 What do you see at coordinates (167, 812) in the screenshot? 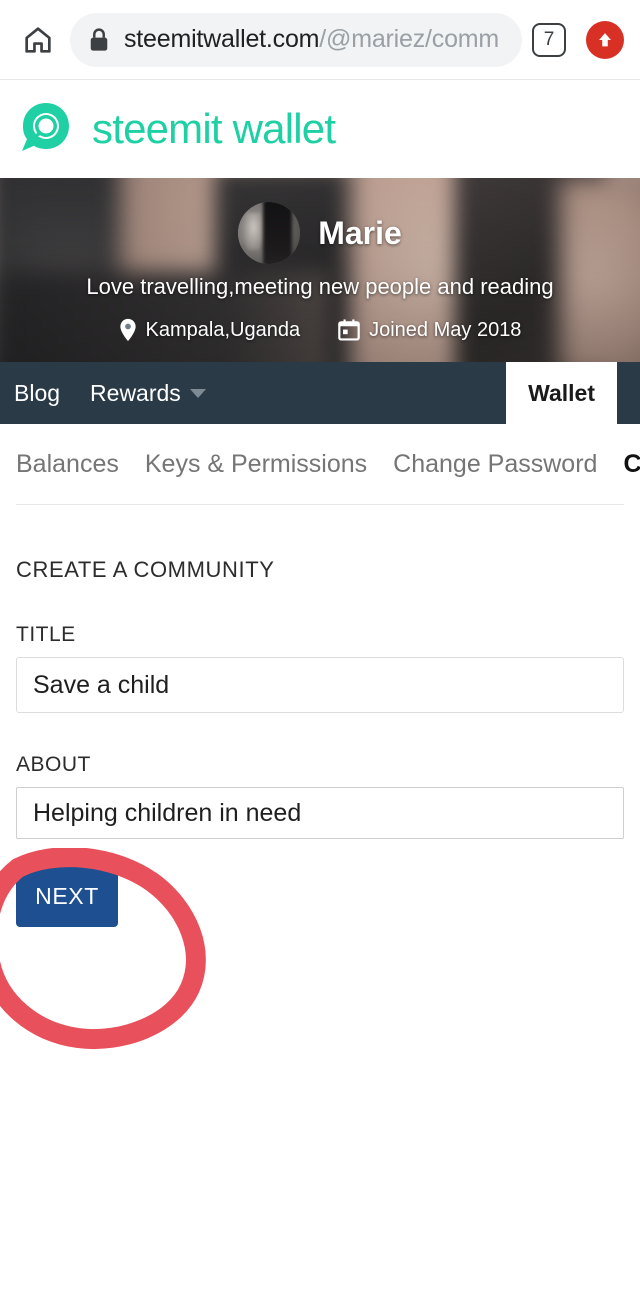
I see `about-input-value: Helping children in need` at bounding box center [167, 812].